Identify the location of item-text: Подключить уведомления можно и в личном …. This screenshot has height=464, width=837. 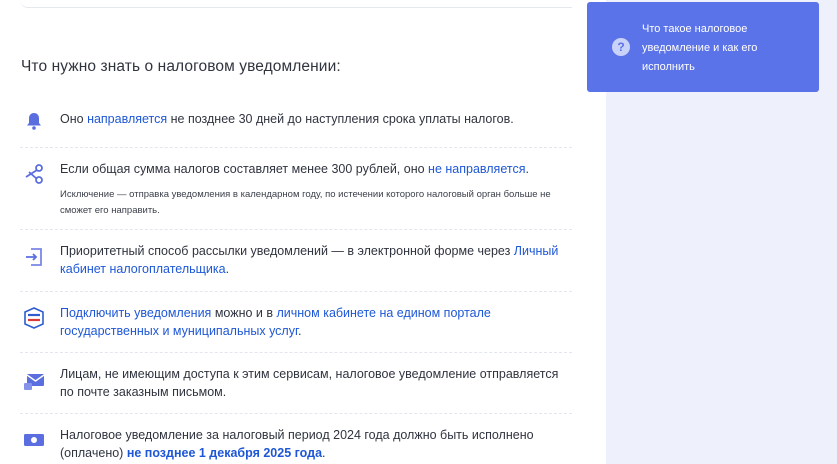
(275, 322).